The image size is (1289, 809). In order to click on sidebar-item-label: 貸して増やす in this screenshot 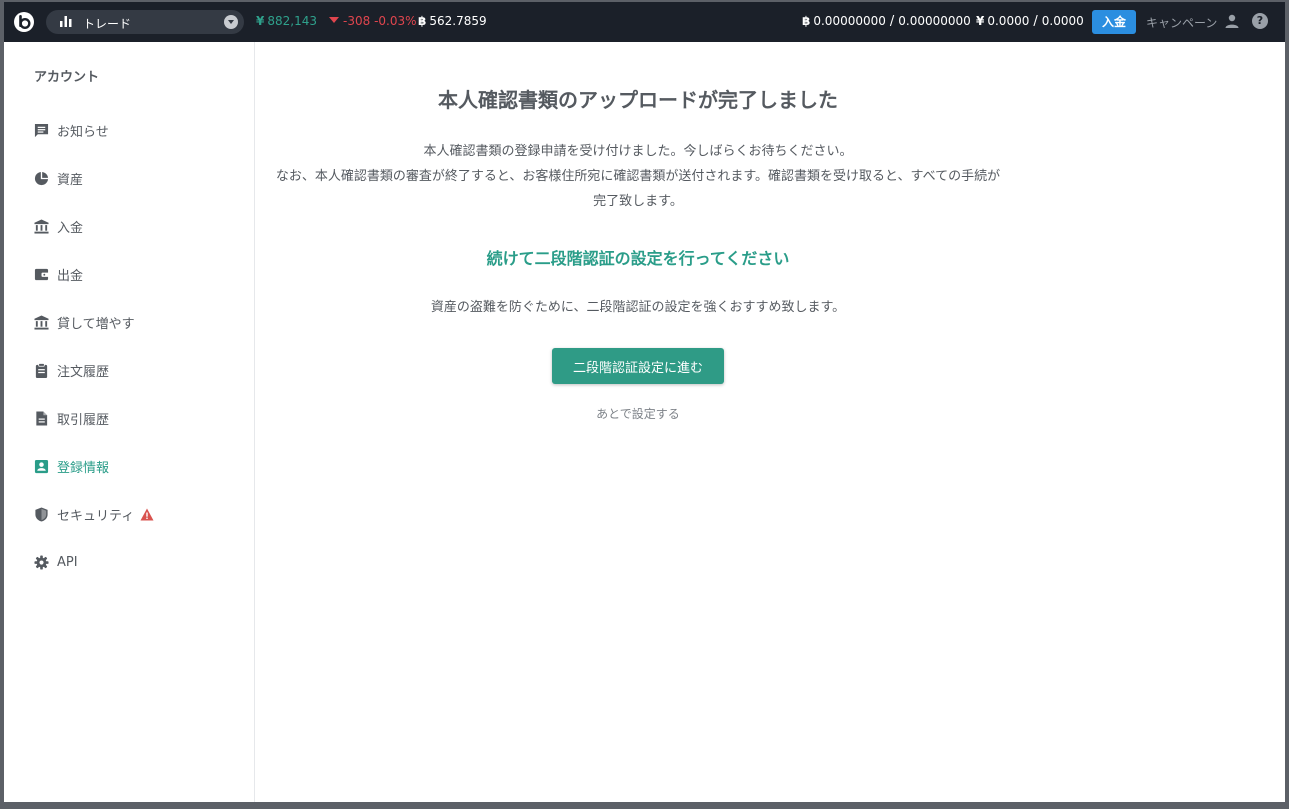, I will do `click(96, 324)`.